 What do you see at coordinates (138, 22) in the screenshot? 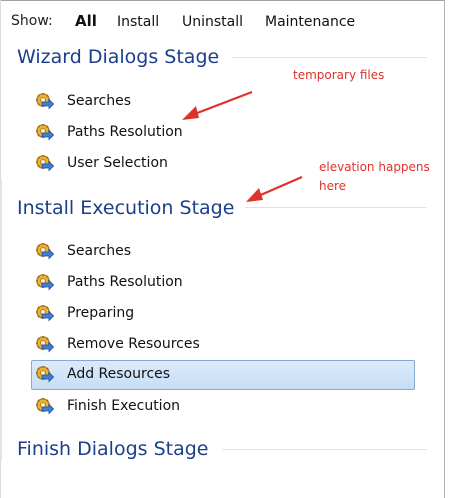
I see `filter-install: Install` at bounding box center [138, 22].